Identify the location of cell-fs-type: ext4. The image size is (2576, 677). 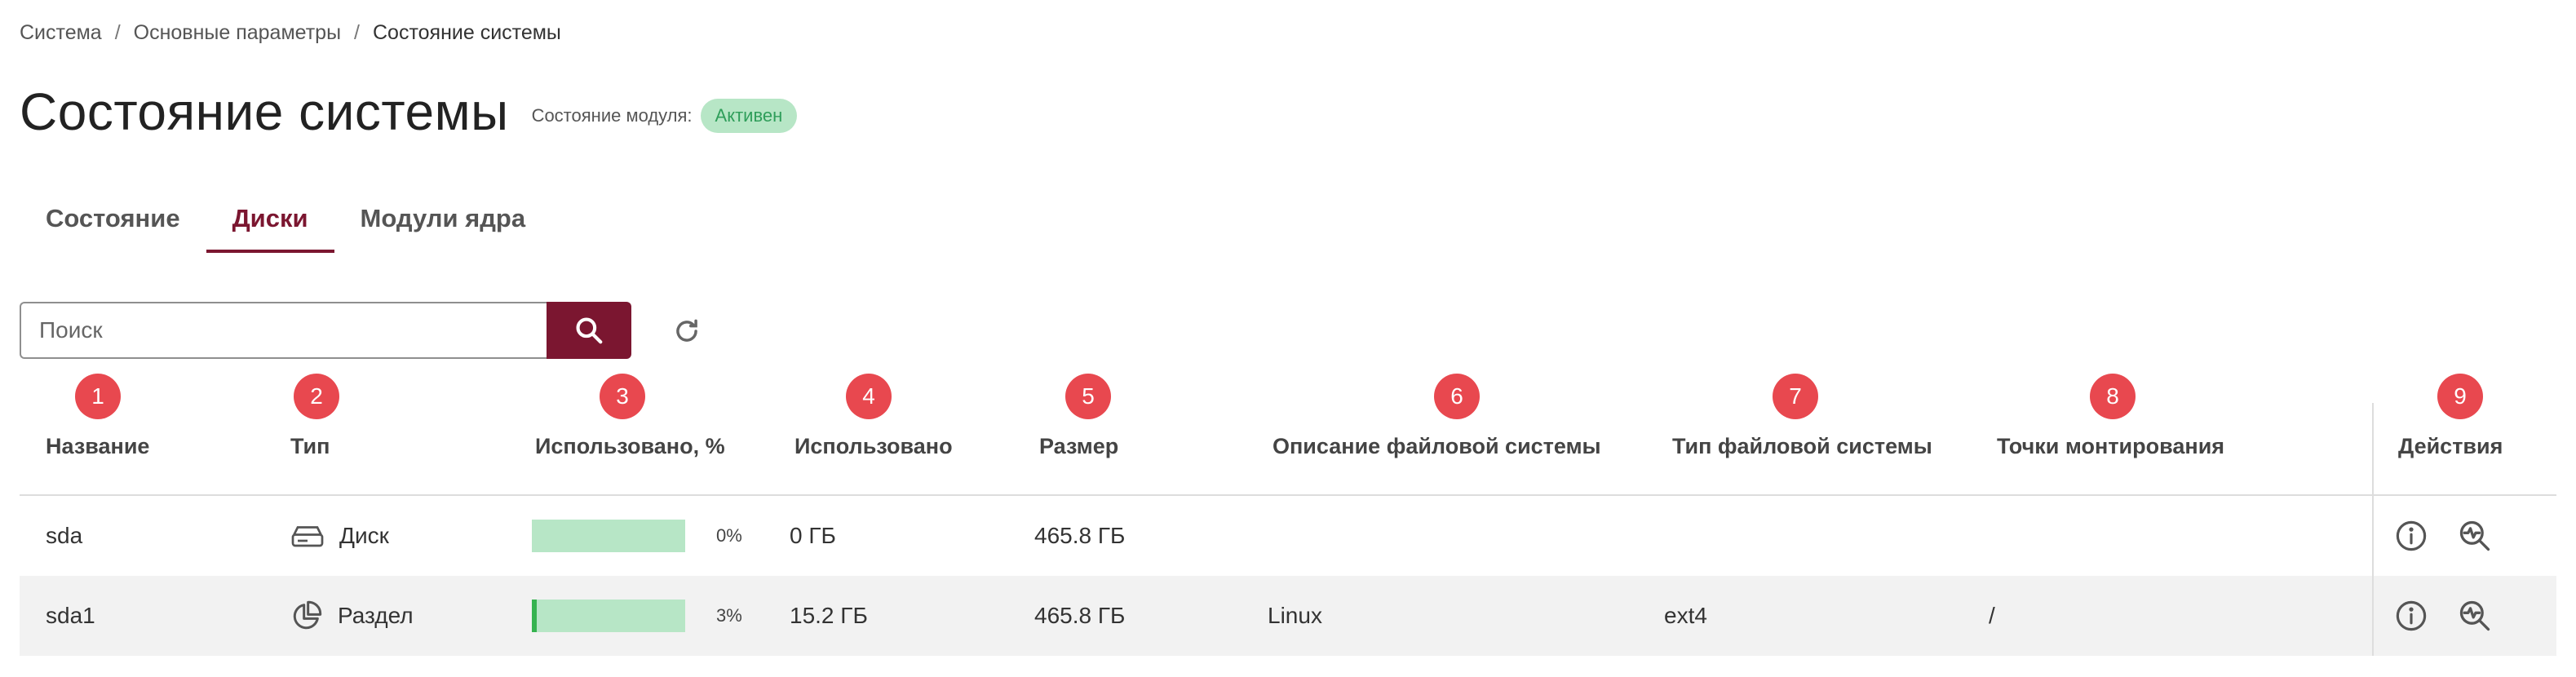
(1685, 615).